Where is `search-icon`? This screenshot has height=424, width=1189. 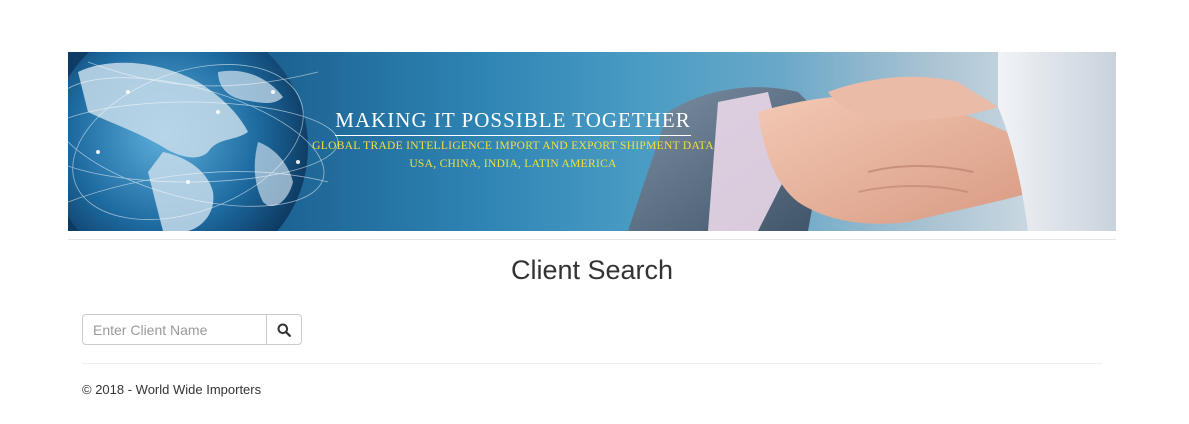 search-icon is located at coordinates (284, 330).